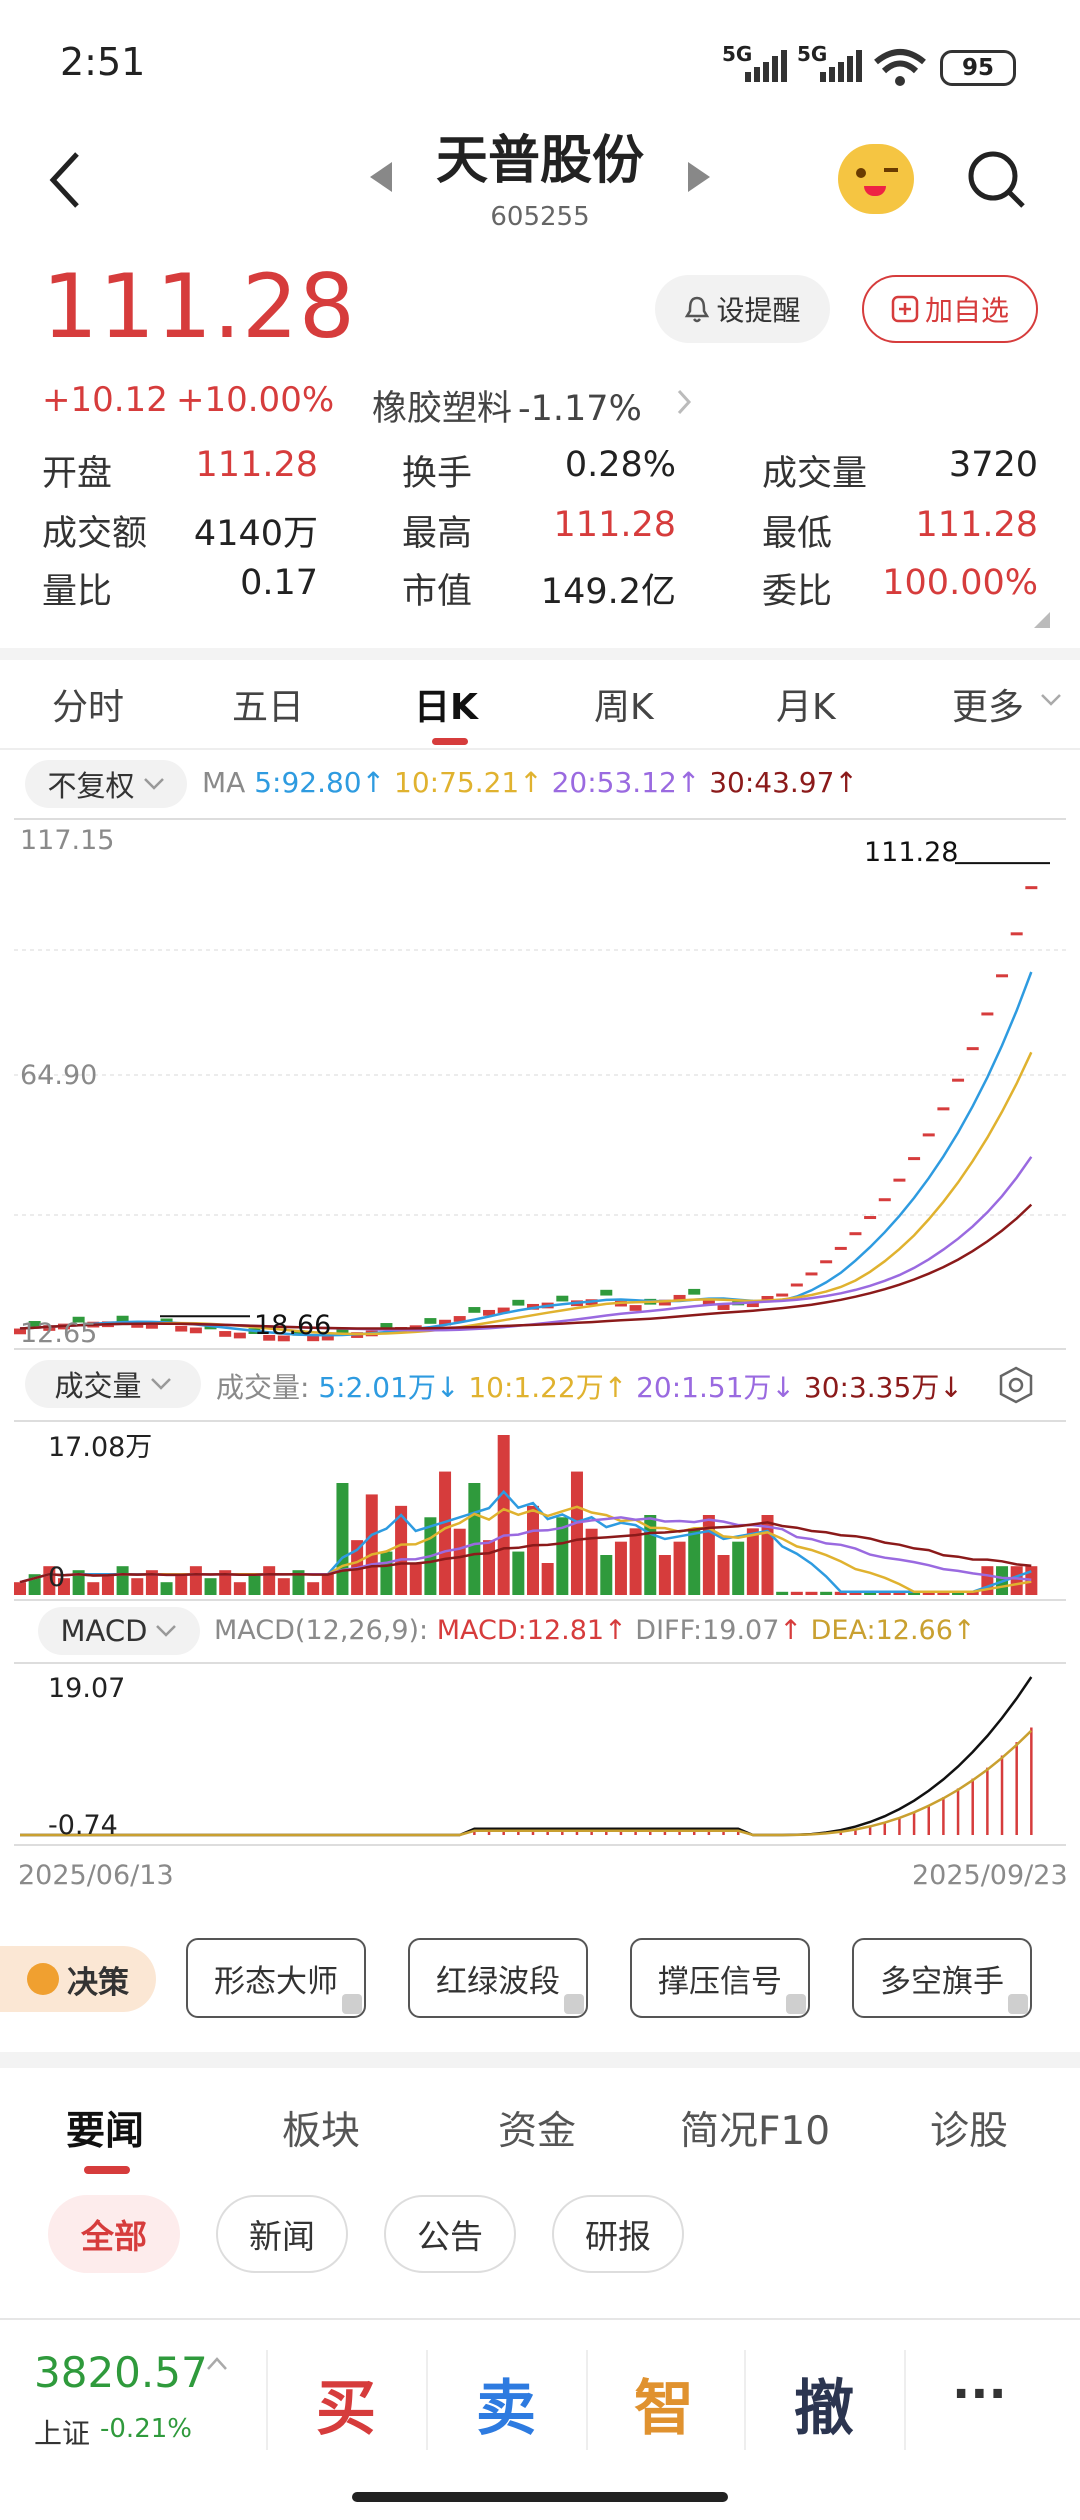  I want to click on stat-label: 换手, so click(437, 474).